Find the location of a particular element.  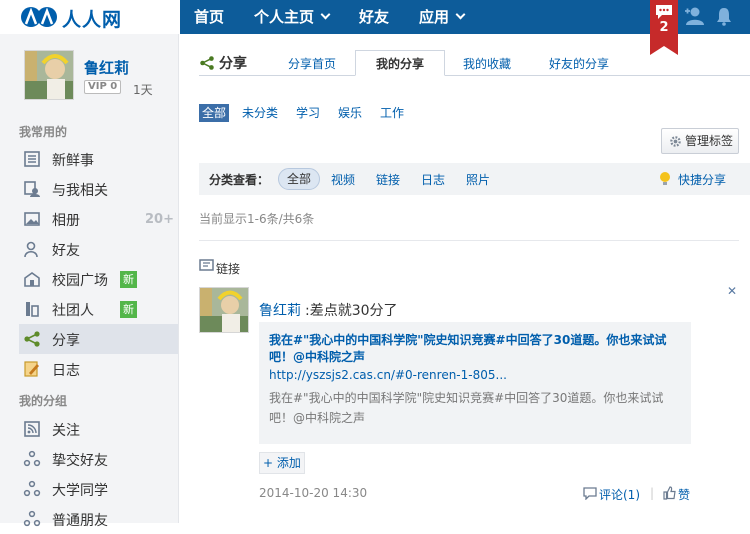

tab-my-favorites: 我的收藏 is located at coordinates (487, 63).